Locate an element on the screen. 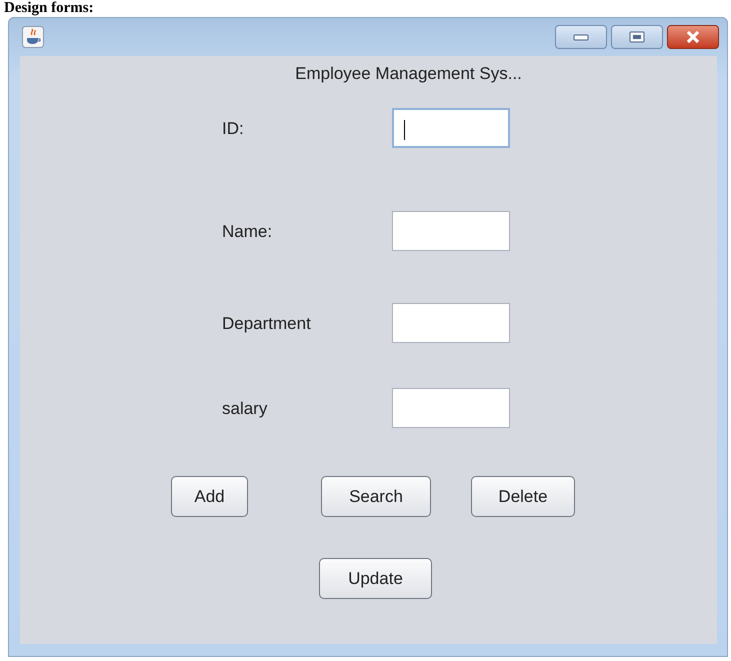 The height and width of the screenshot is (661, 731). field-label: ID: is located at coordinates (233, 129).